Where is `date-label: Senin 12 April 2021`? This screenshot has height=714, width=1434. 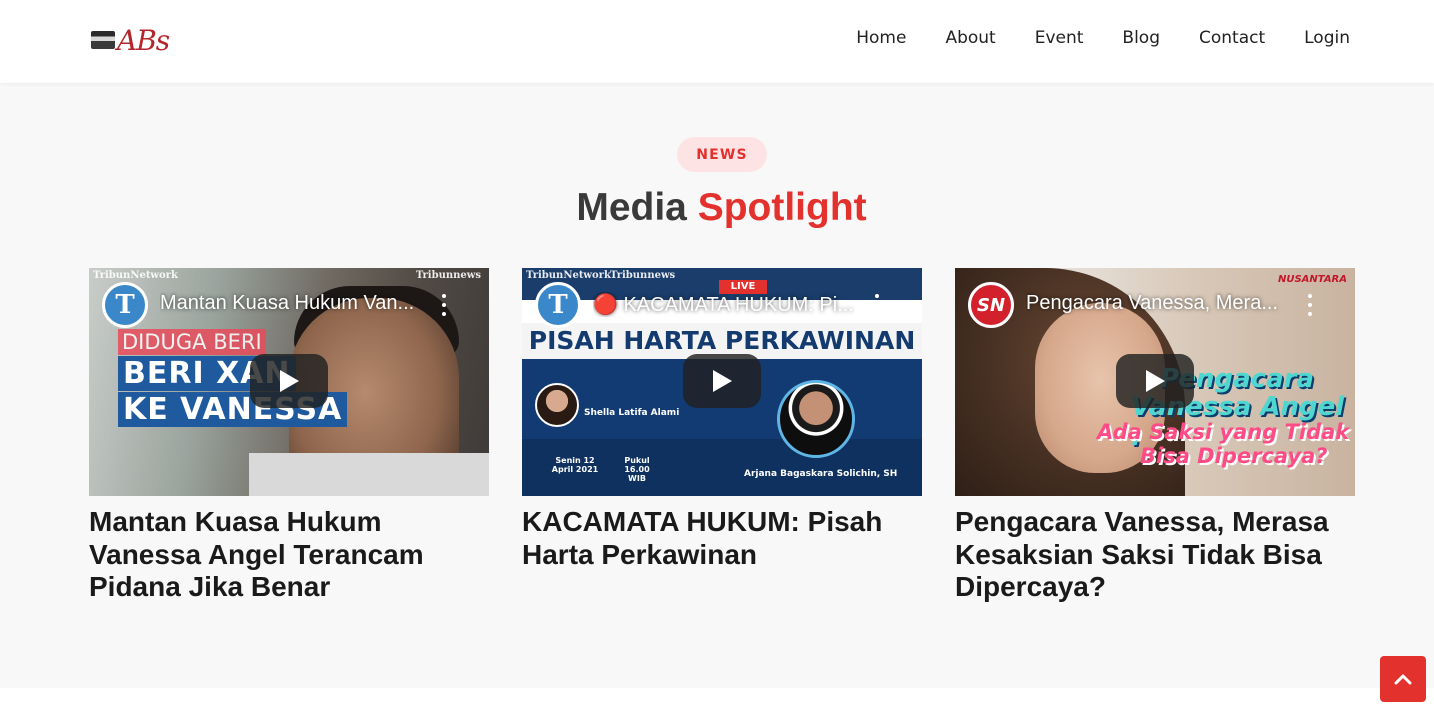 date-label: Senin 12 April 2021 is located at coordinates (575, 465).